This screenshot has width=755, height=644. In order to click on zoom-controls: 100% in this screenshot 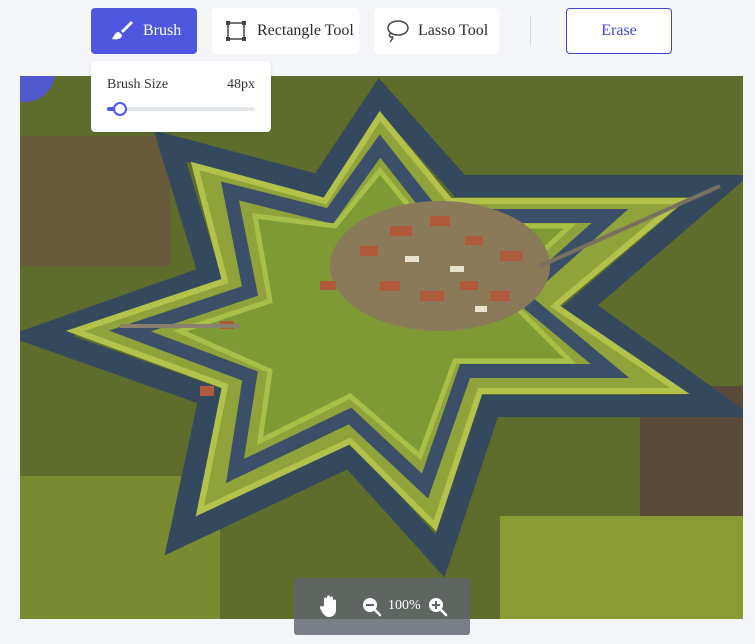, I will do `click(382, 606)`.